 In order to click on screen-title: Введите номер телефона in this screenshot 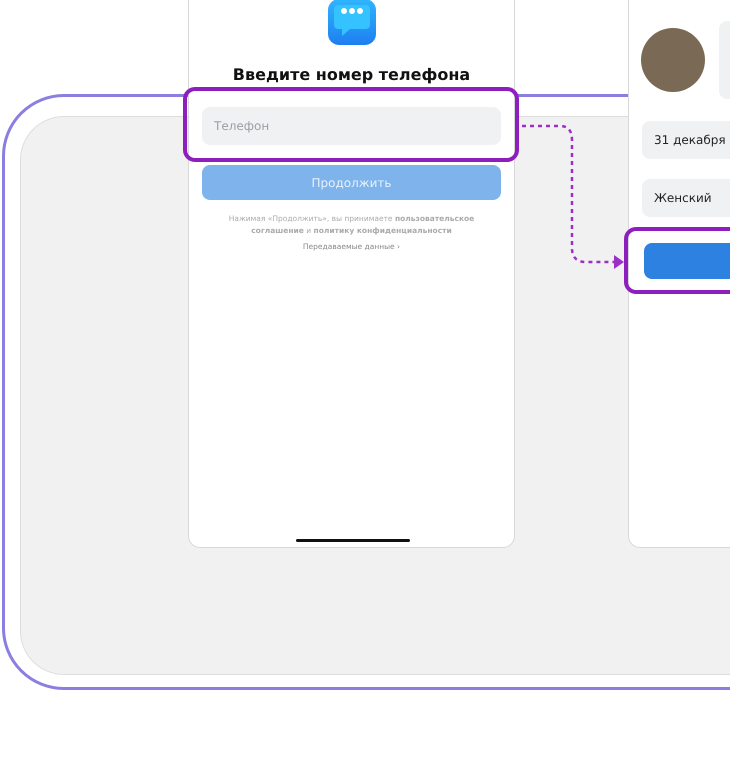, I will do `click(352, 74)`.